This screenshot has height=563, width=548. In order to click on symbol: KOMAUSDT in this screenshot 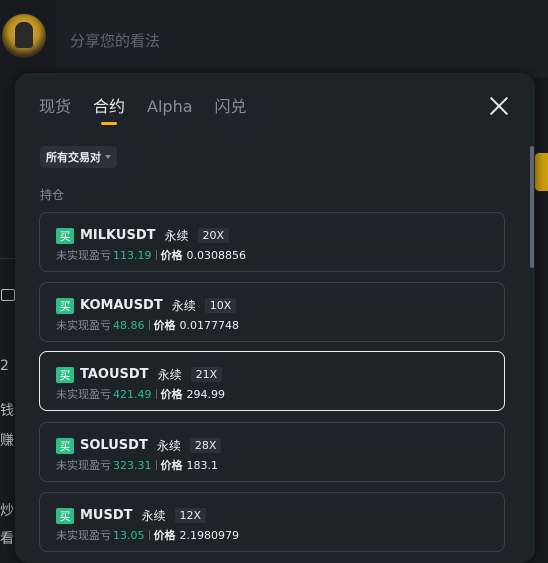, I will do `click(121, 305)`.